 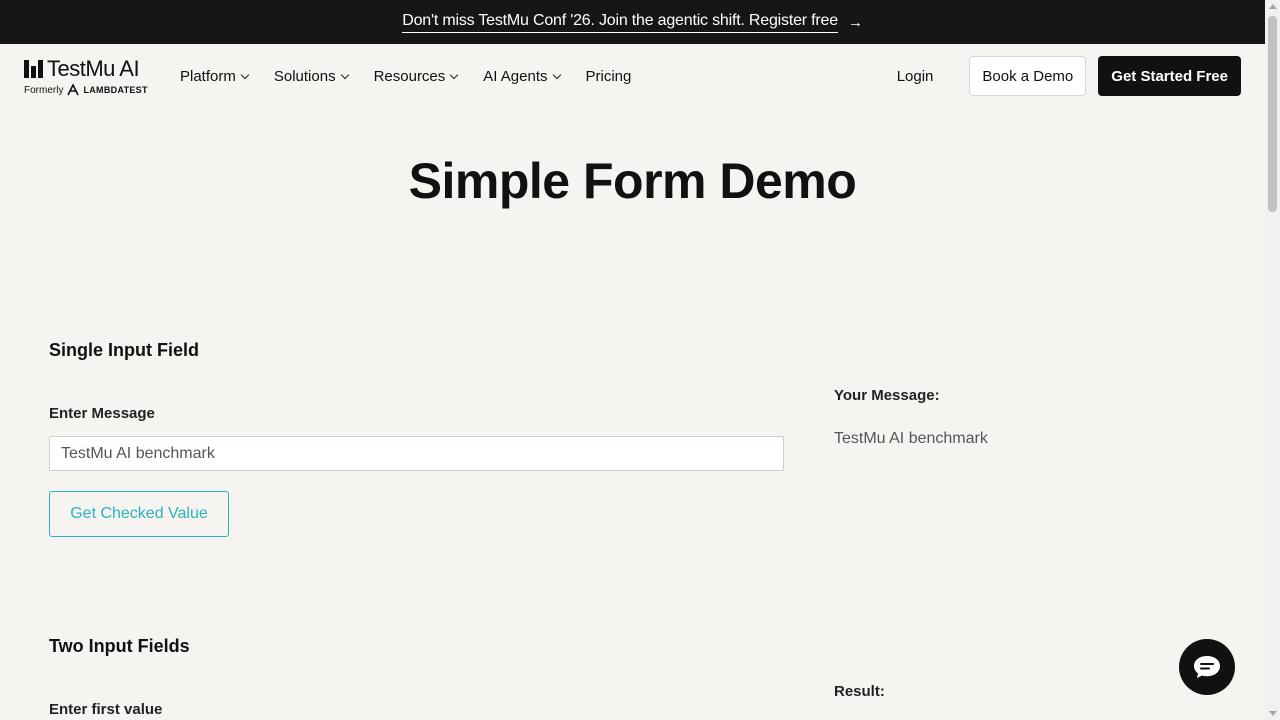 I want to click on nav-item-label: AI Agents, so click(x=515, y=76).